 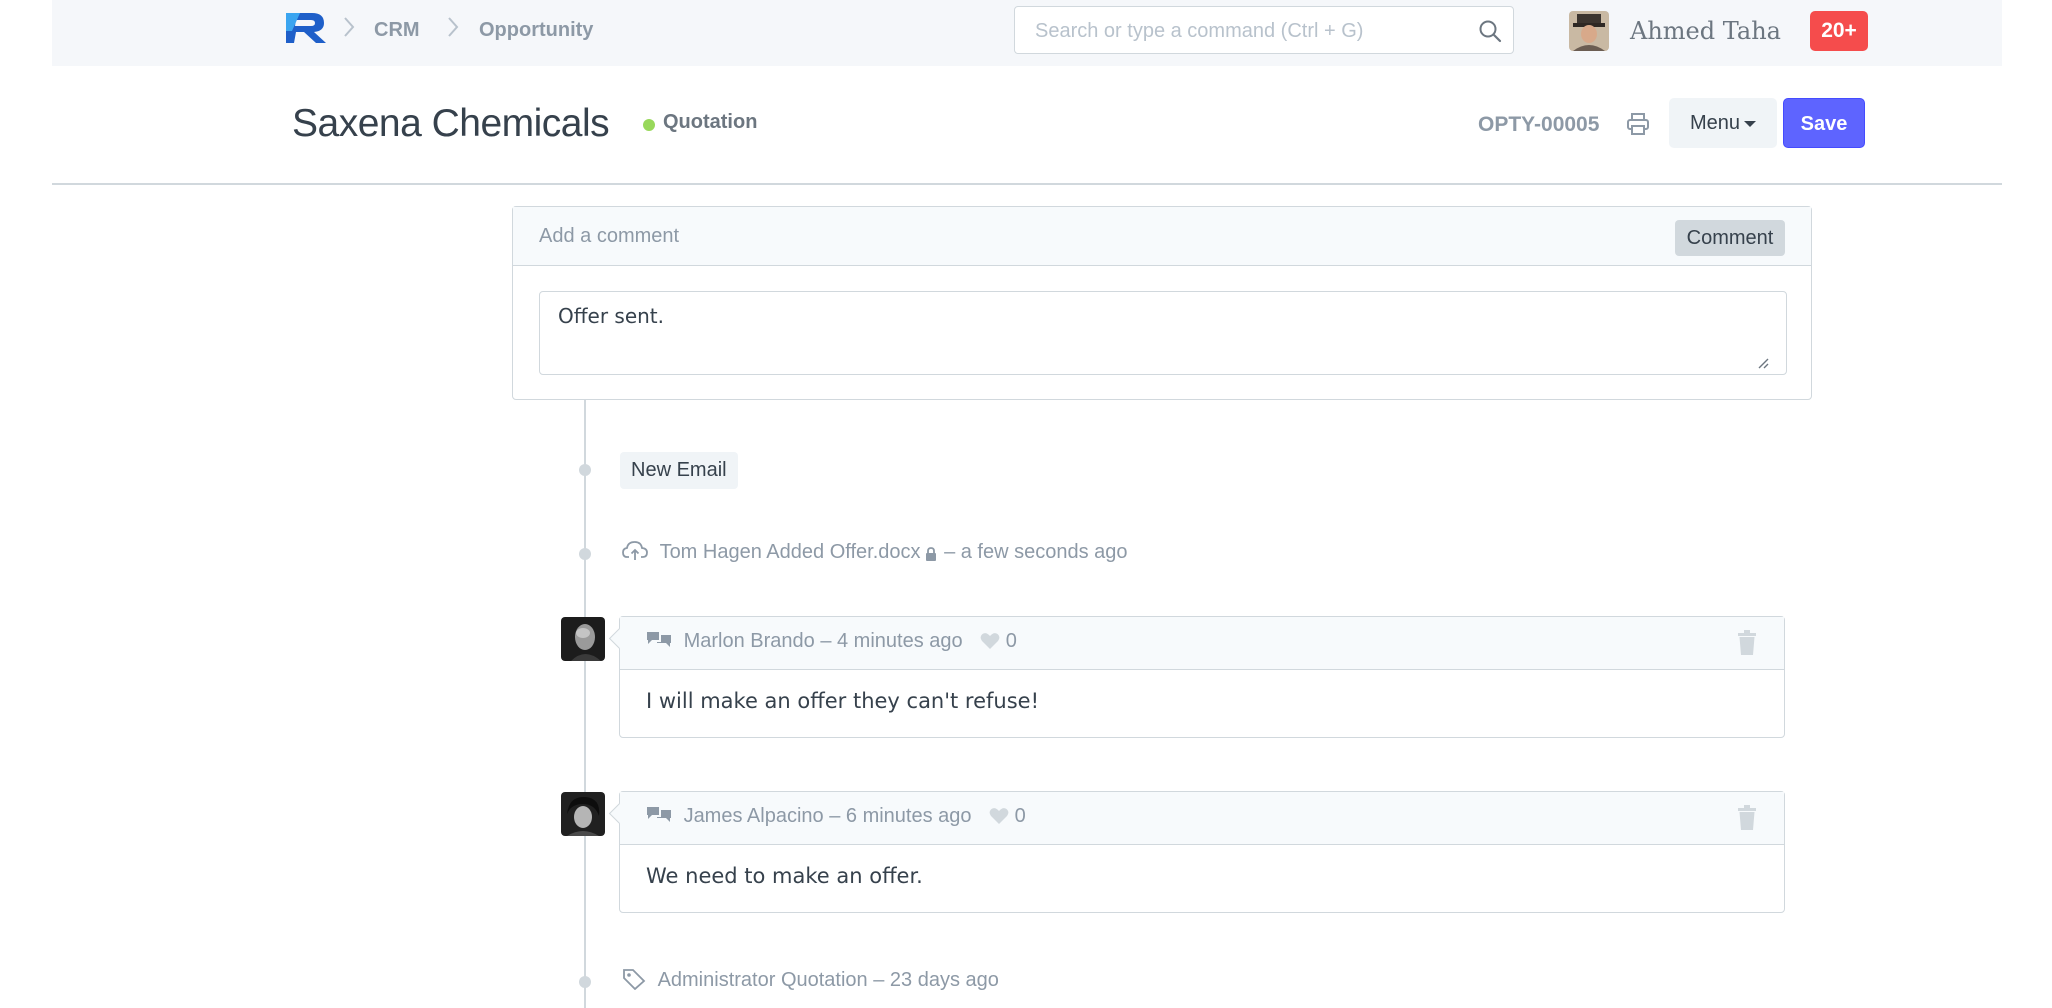 What do you see at coordinates (1824, 123) in the screenshot?
I see `save-button: Save` at bounding box center [1824, 123].